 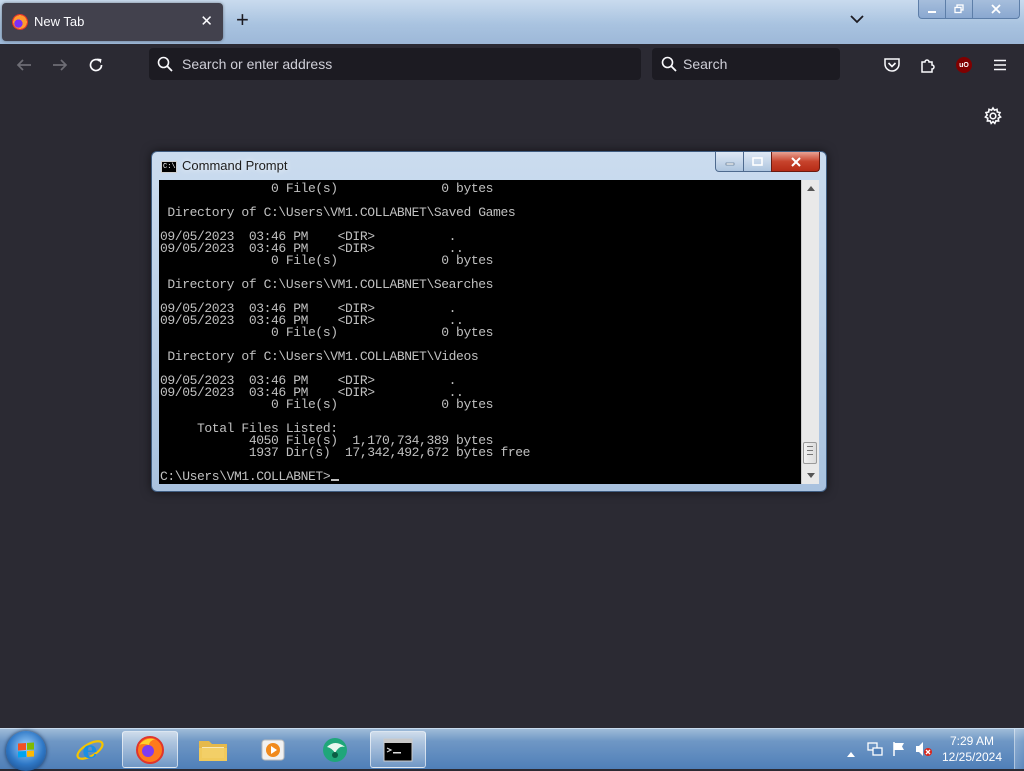 I want to click on show-hidden-icons-button, so click(x=851, y=753).